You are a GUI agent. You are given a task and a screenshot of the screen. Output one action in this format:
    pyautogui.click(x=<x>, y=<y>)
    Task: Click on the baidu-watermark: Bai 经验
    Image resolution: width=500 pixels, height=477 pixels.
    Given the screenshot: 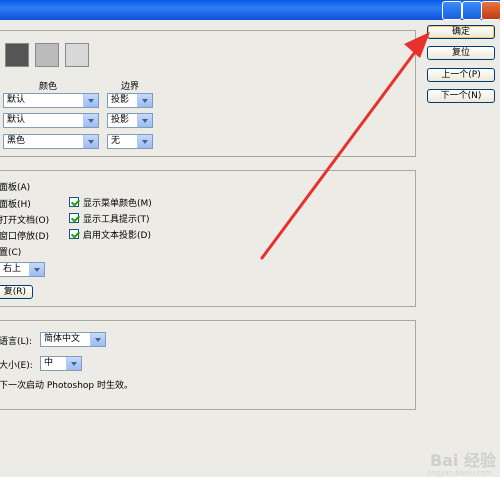 What is the action you would take?
    pyautogui.click(x=462, y=460)
    